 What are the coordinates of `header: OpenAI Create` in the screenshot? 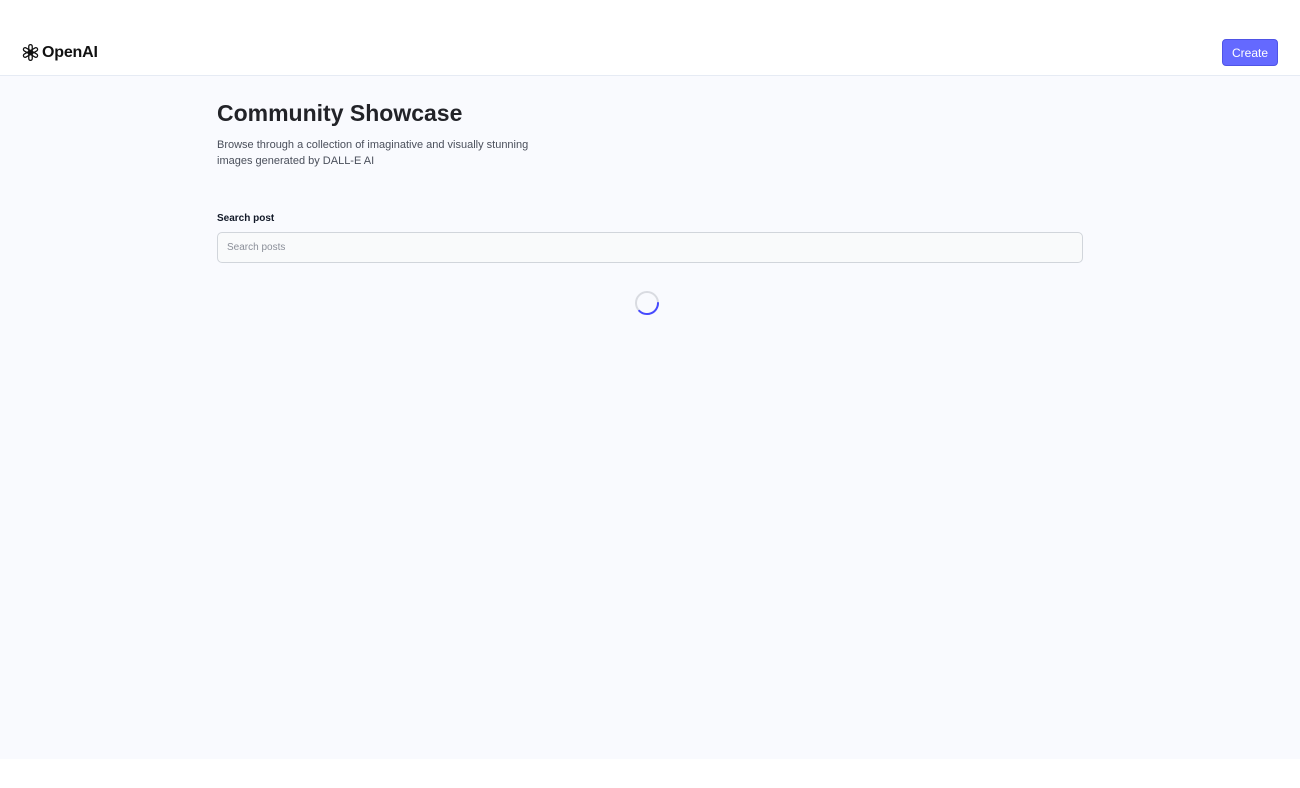 It's located at (650, 38).